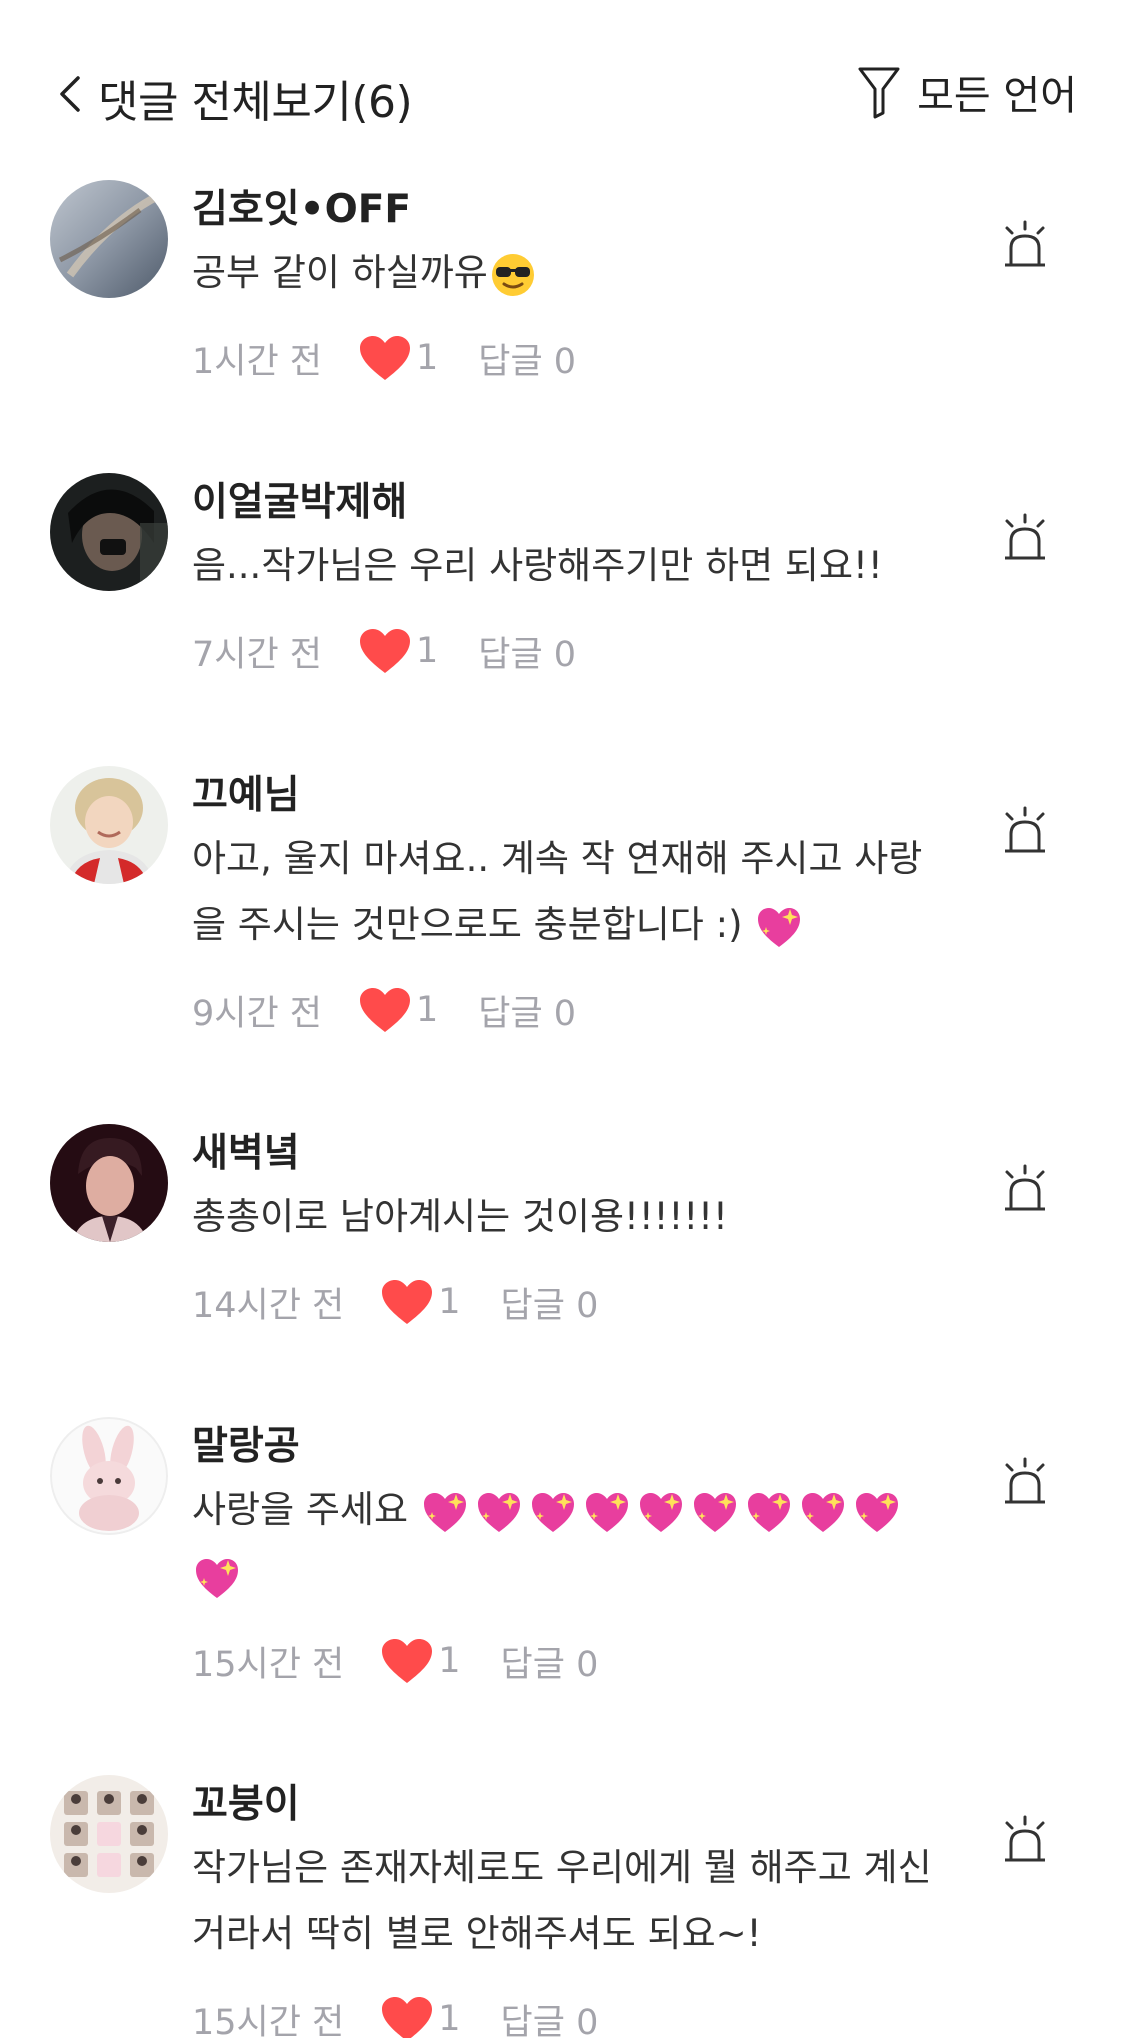 The image size is (1125, 2038). I want to click on comment-item: 김호잇•OFF 공부 같이 하실까유 1시간 전 1 답글 0, so click(562, 324).